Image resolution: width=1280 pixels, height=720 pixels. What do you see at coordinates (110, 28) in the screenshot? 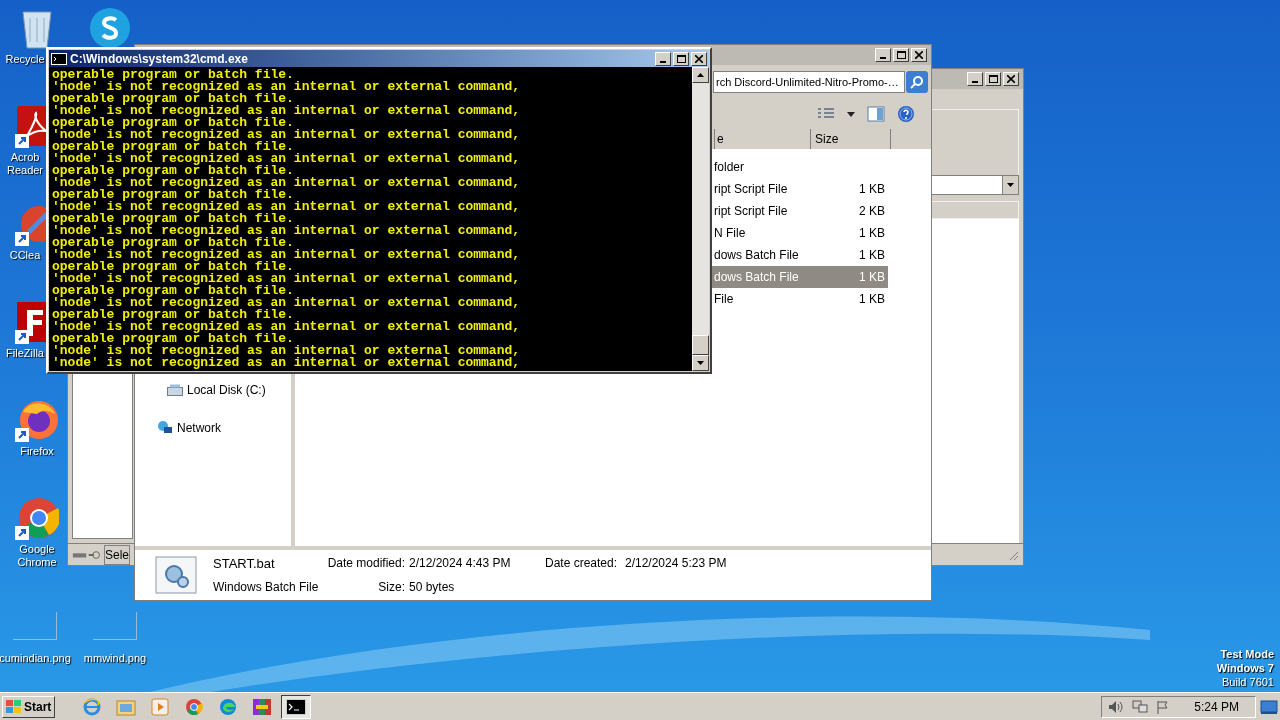
I see `skype-icon` at bounding box center [110, 28].